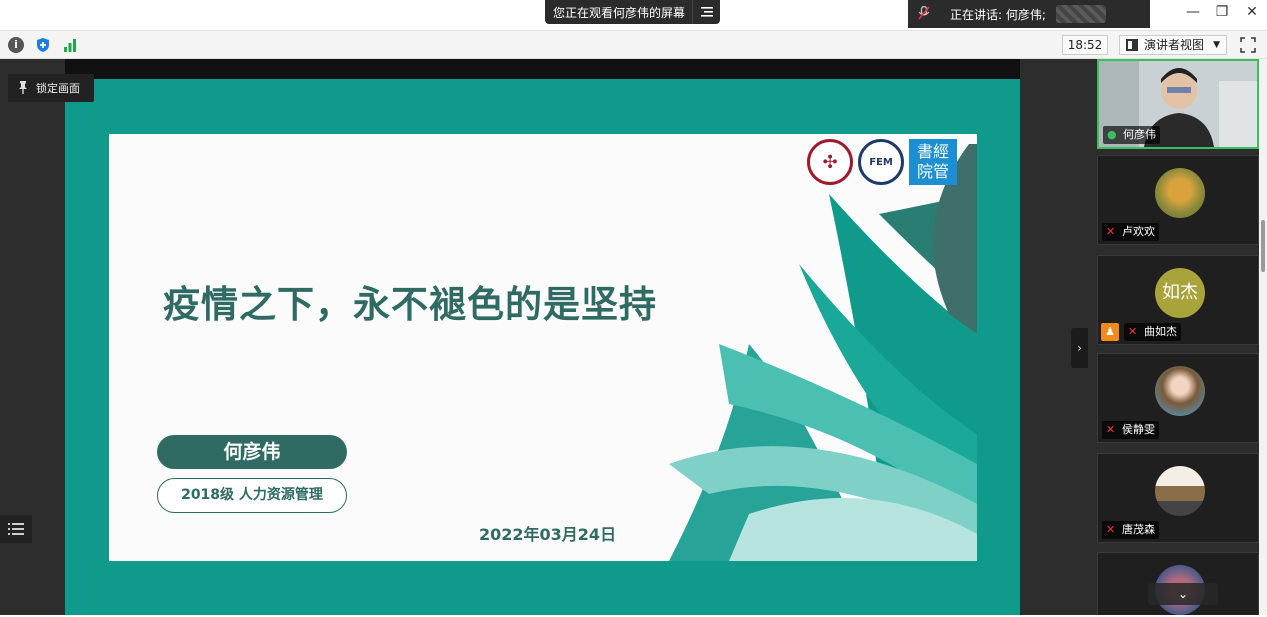 The width and height of the screenshot is (1267, 617). What do you see at coordinates (633, 44) in the screenshot?
I see `meeting-toolbar: i 18:52 演讲者视图 ▼` at bounding box center [633, 44].